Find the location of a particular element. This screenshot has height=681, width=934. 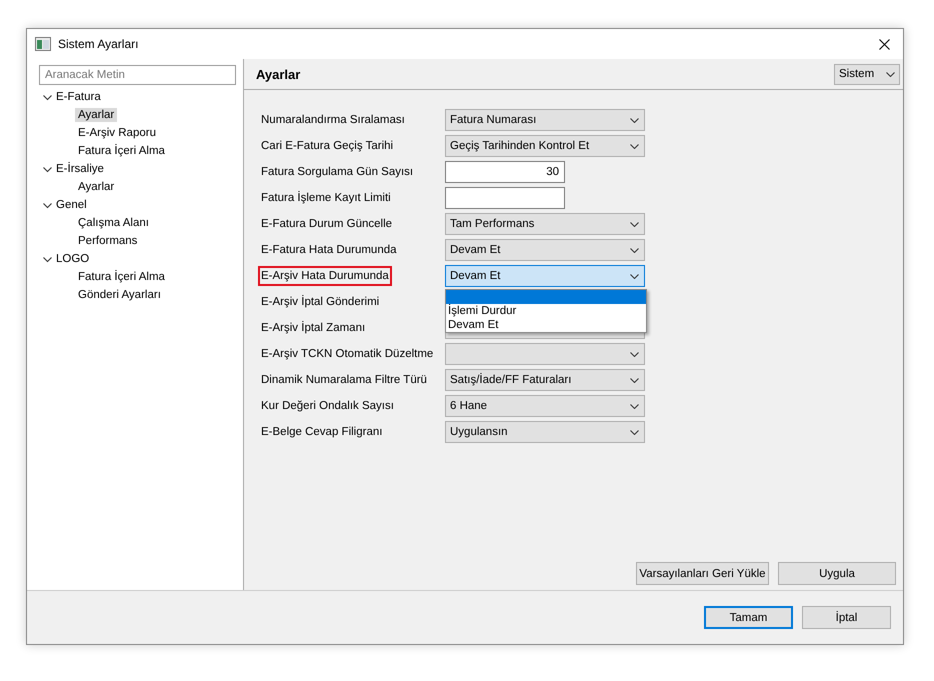

setting-label: Fatura Sorgulama Gün Sayısı is located at coordinates (337, 172).